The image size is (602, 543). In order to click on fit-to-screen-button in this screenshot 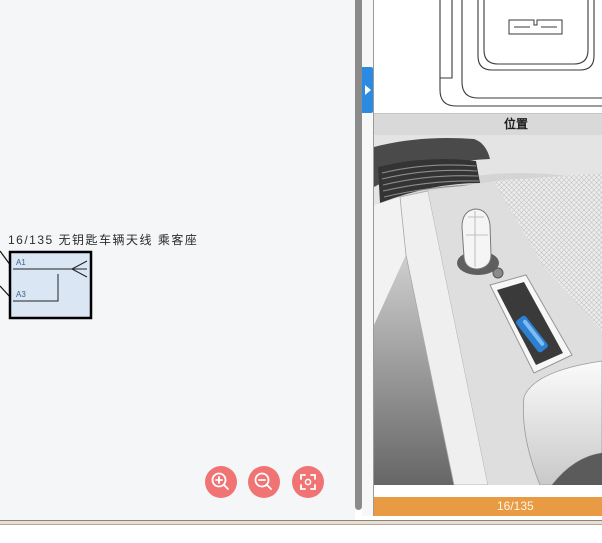, I will do `click(308, 482)`.